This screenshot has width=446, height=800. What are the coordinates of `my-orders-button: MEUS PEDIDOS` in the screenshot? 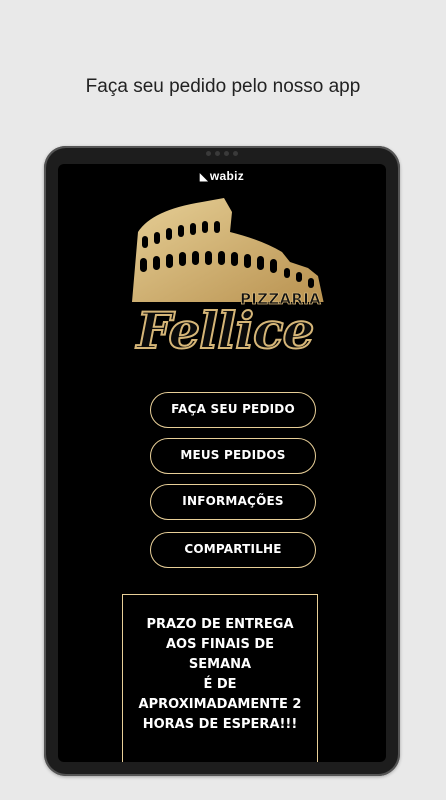 It's located at (233, 456).